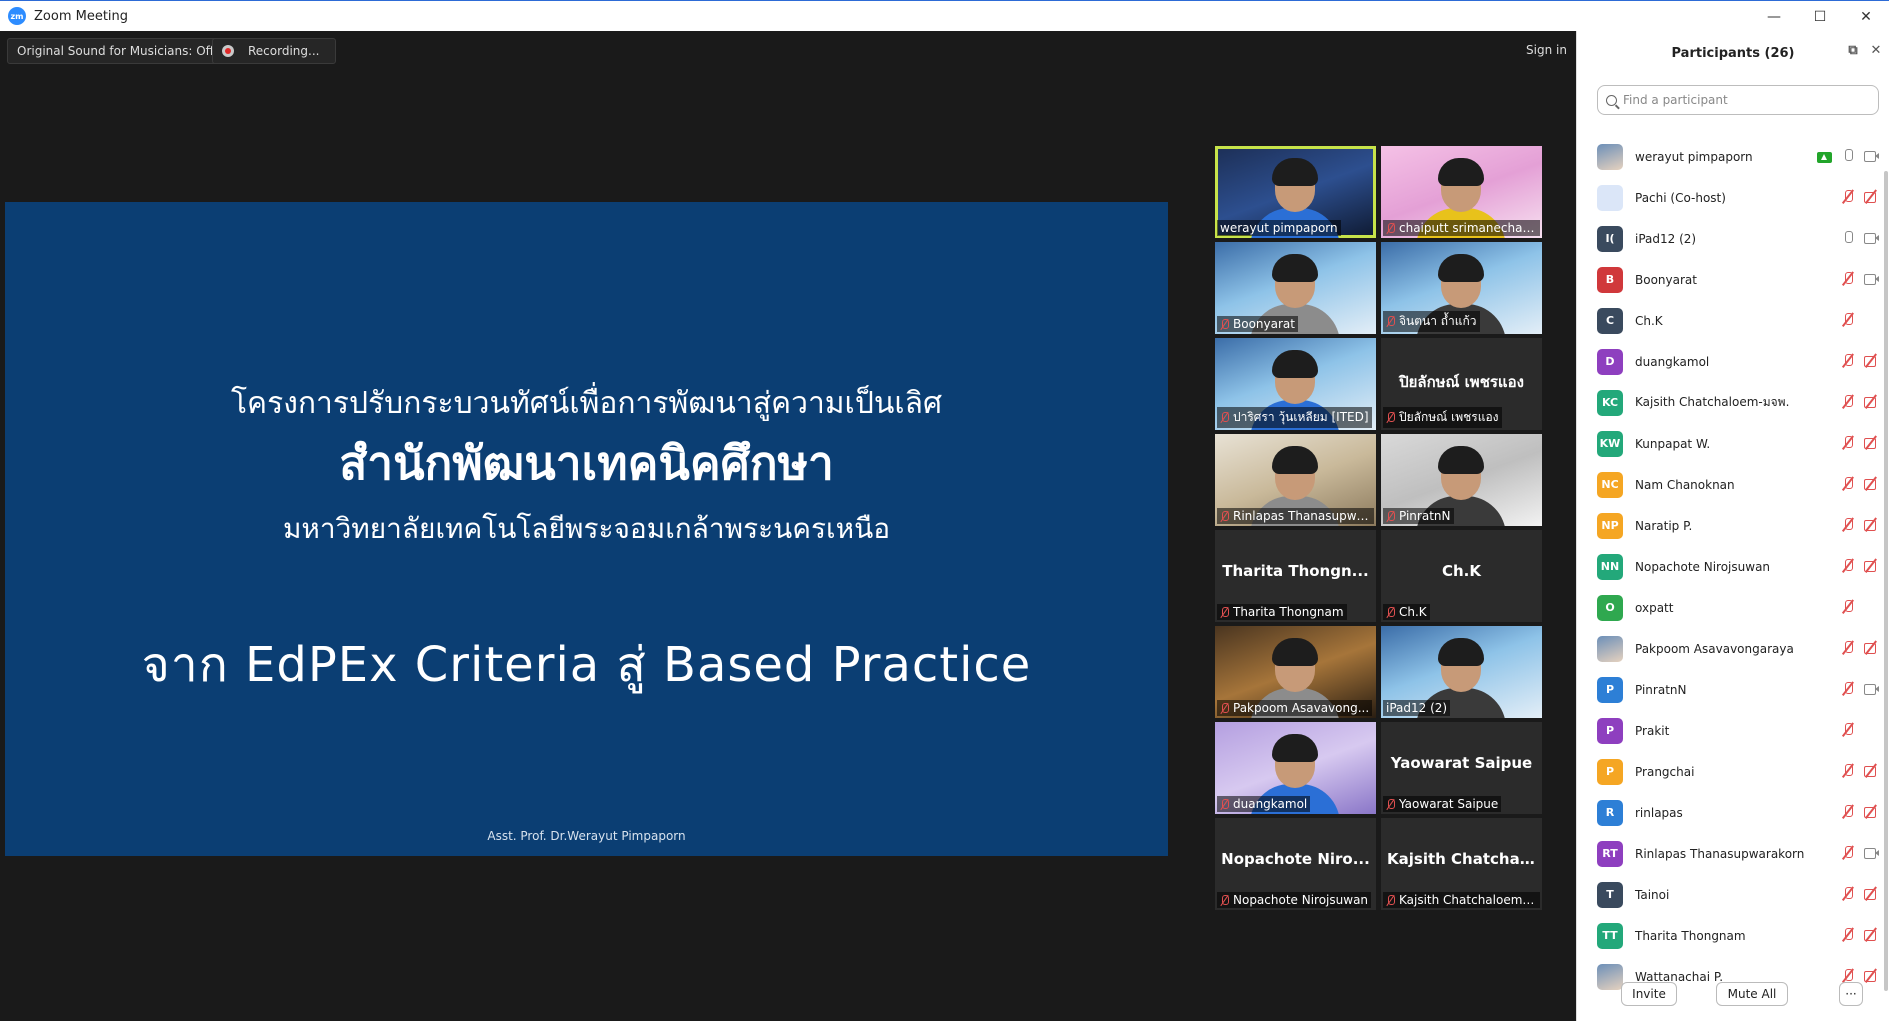 This screenshot has height=1021, width=1889. I want to click on participant-row: Pakpoom Asavavongaraya, so click(1733, 648).